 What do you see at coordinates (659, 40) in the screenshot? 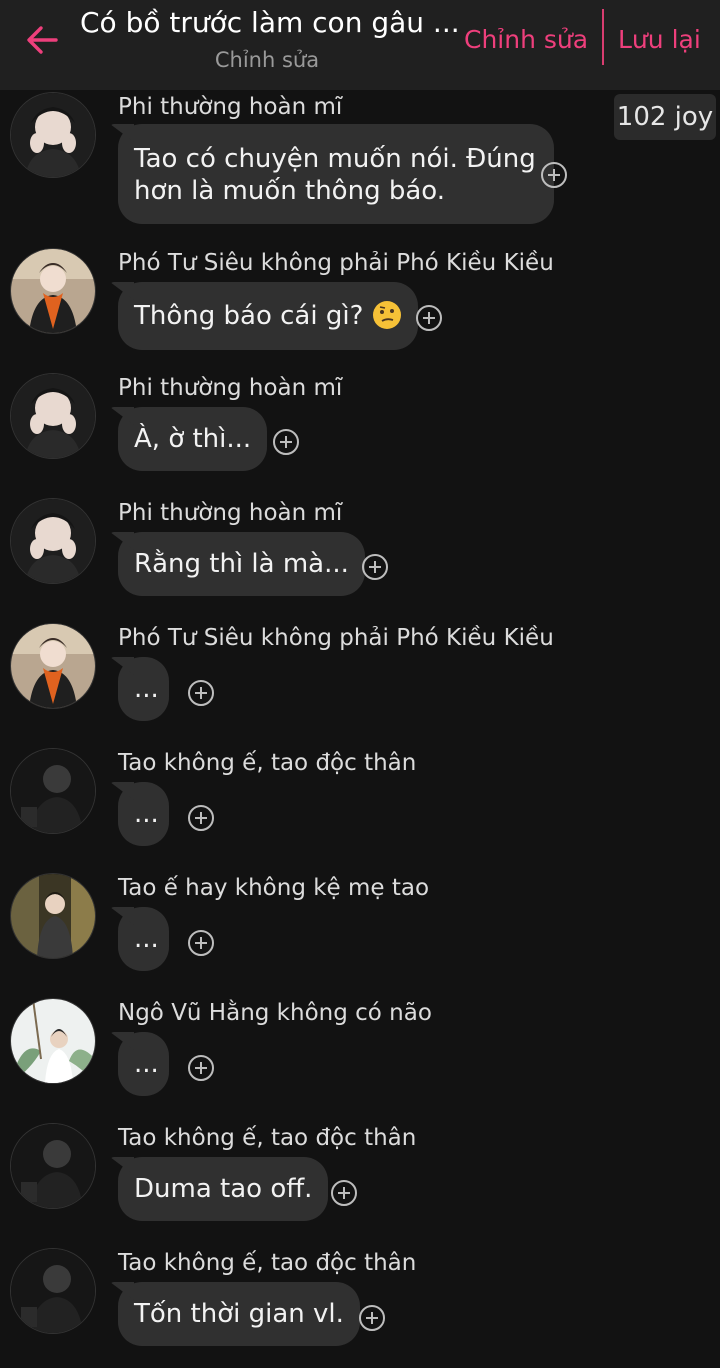
I see `save-button: Lưu lại` at bounding box center [659, 40].